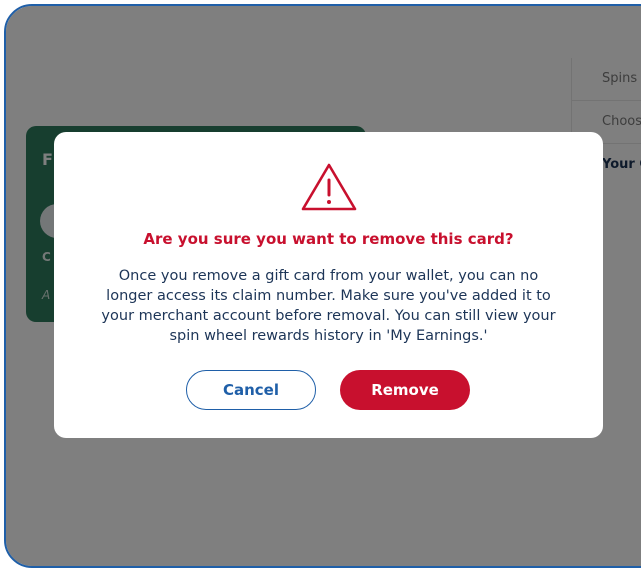  What do you see at coordinates (329, 187) in the screenshot?
I see `warning-triangle-icon` at bounding box center [329, 187].